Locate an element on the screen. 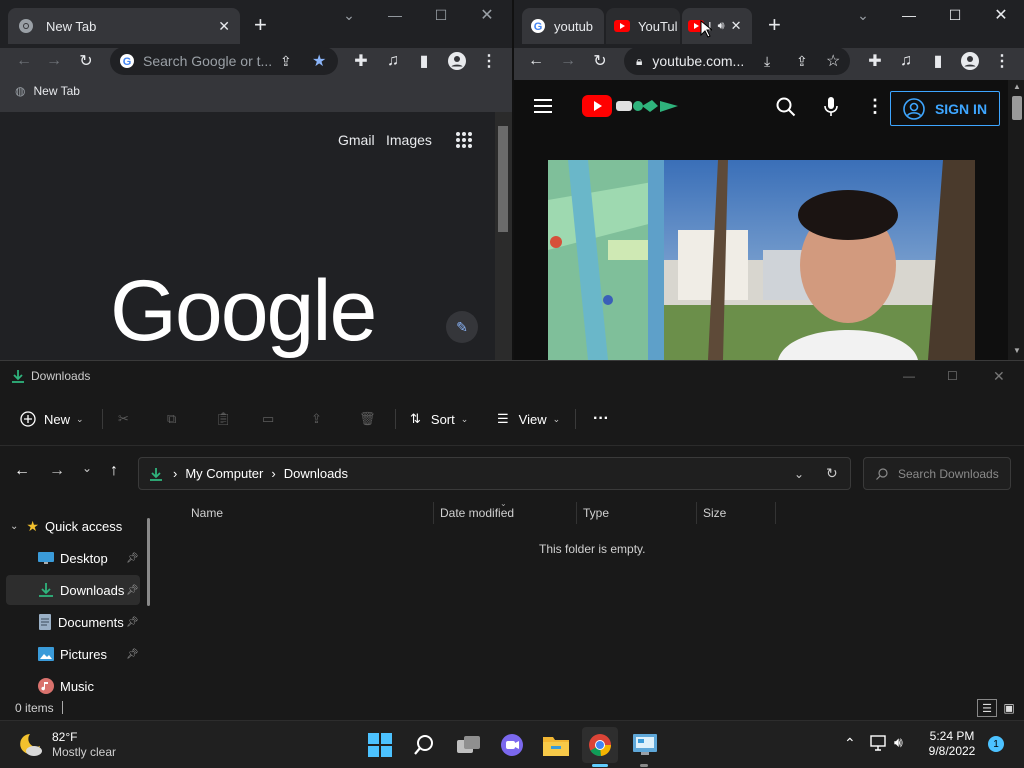 The width and height of the screenshot is (1024, 768). apps-grid-icon is located at coordinates (464, 140).